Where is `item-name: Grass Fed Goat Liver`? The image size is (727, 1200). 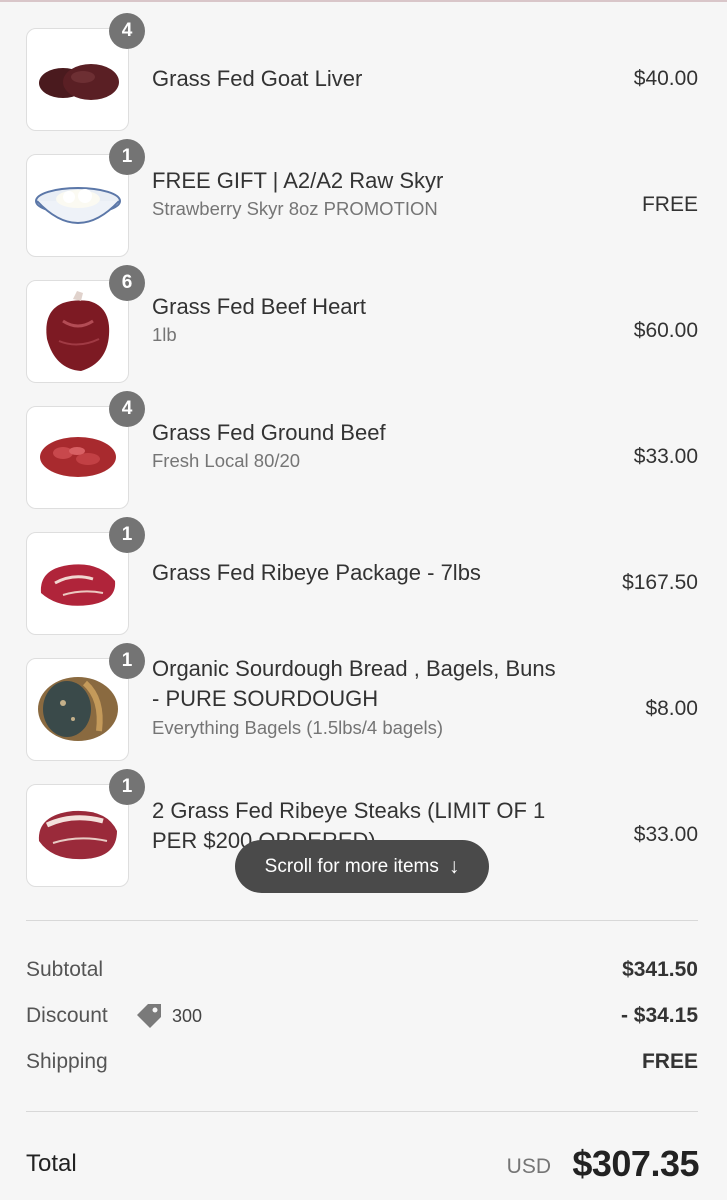 item-name: Grass Fed Goat Liver is located at coordinates (257, 78).